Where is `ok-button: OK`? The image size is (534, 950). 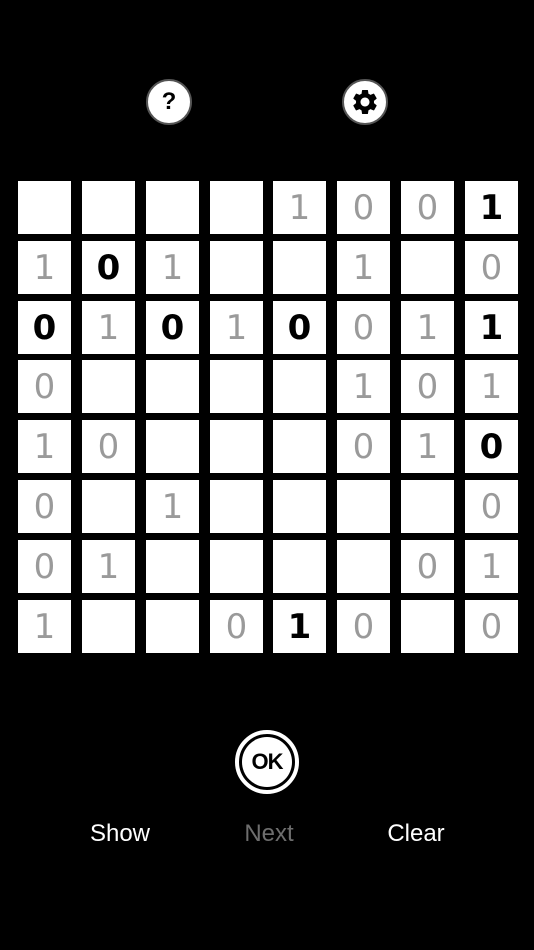 ok-button: OK is located at coordinates (267, 762).